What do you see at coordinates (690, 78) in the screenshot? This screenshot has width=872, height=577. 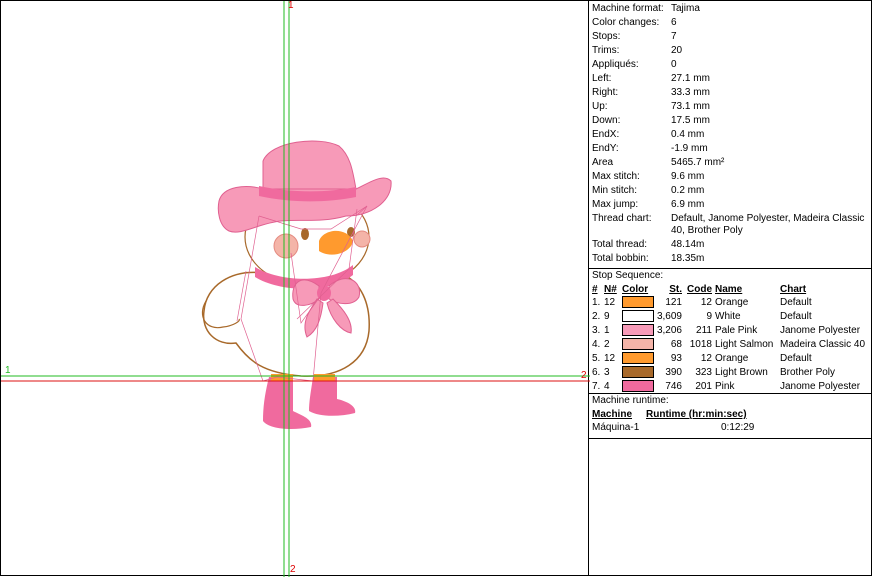 I see `info-value: 27.1 mm` at bounding box center [690, 78].